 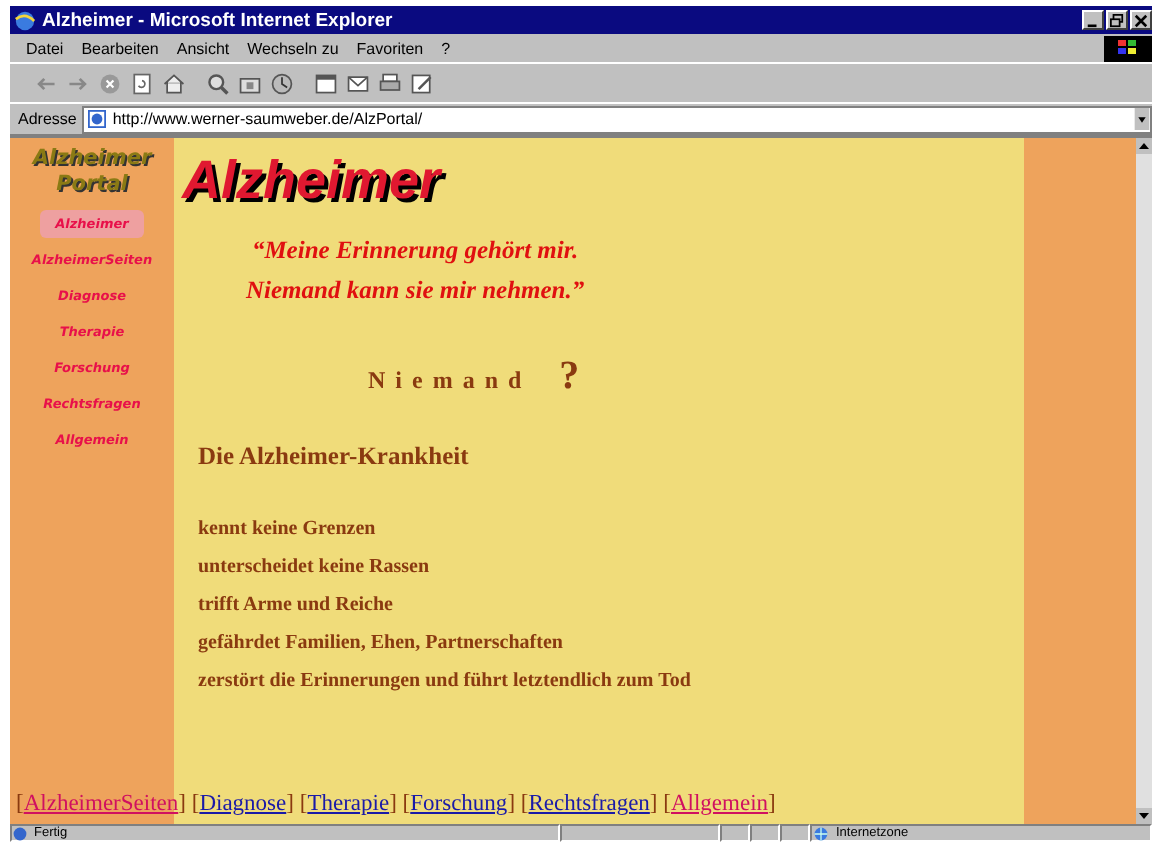 I want to click on menu-item: Favoriten, so click(x=390, y=48).